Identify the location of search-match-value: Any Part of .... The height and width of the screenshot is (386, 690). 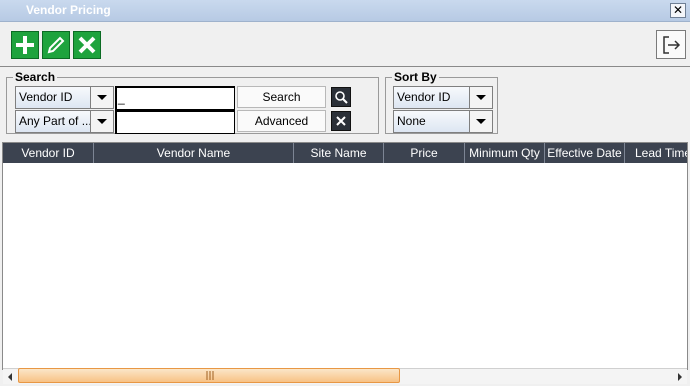
(53, 121).